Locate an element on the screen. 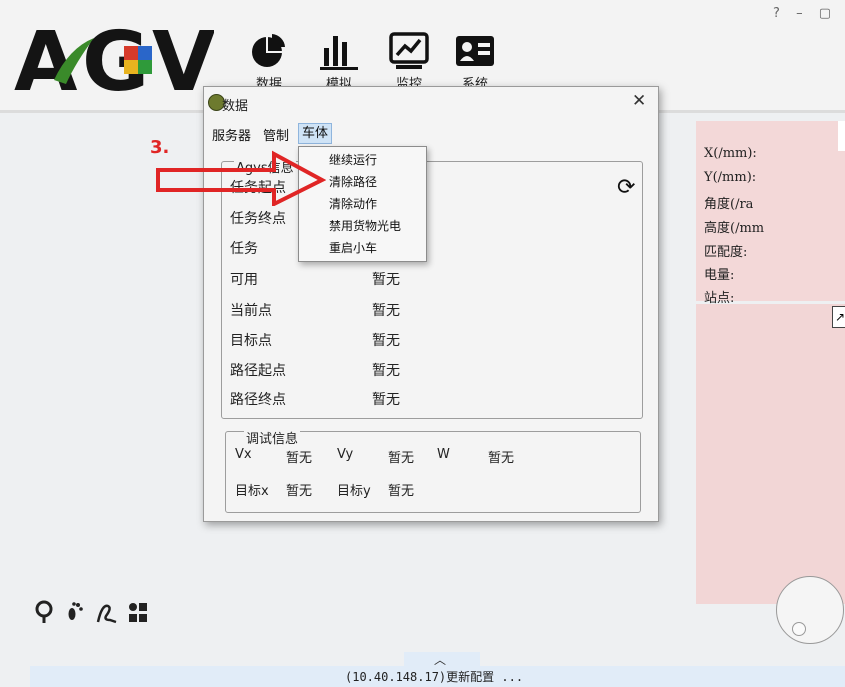 The height and width of the screenshot is (687, 845). info-match-label: 匹配度: is located at coordinates (726, 252).